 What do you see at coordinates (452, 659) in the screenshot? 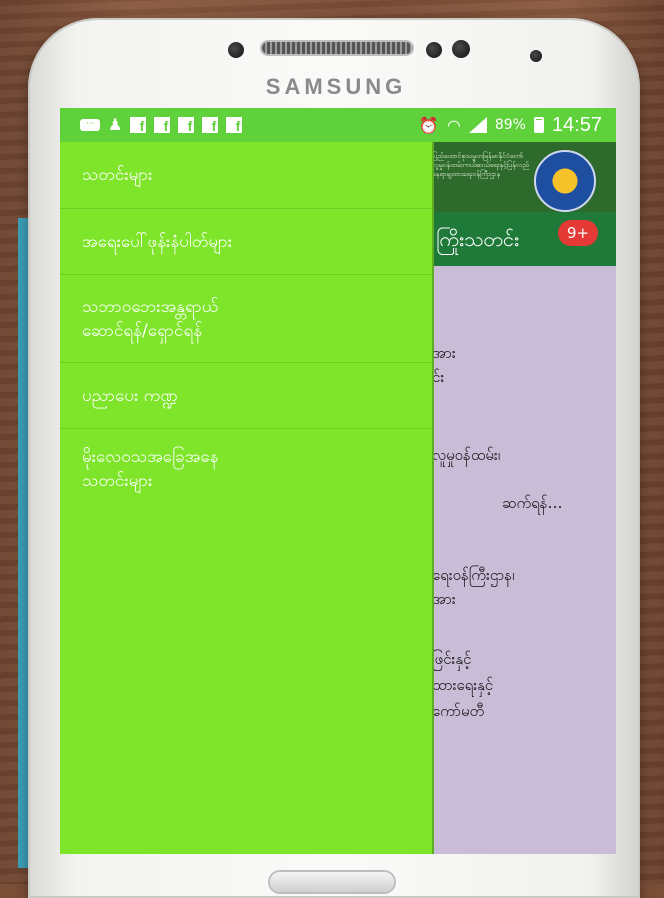
I see `news-text: ဖြင်းနှင့်` at bounding box center [452, 659].